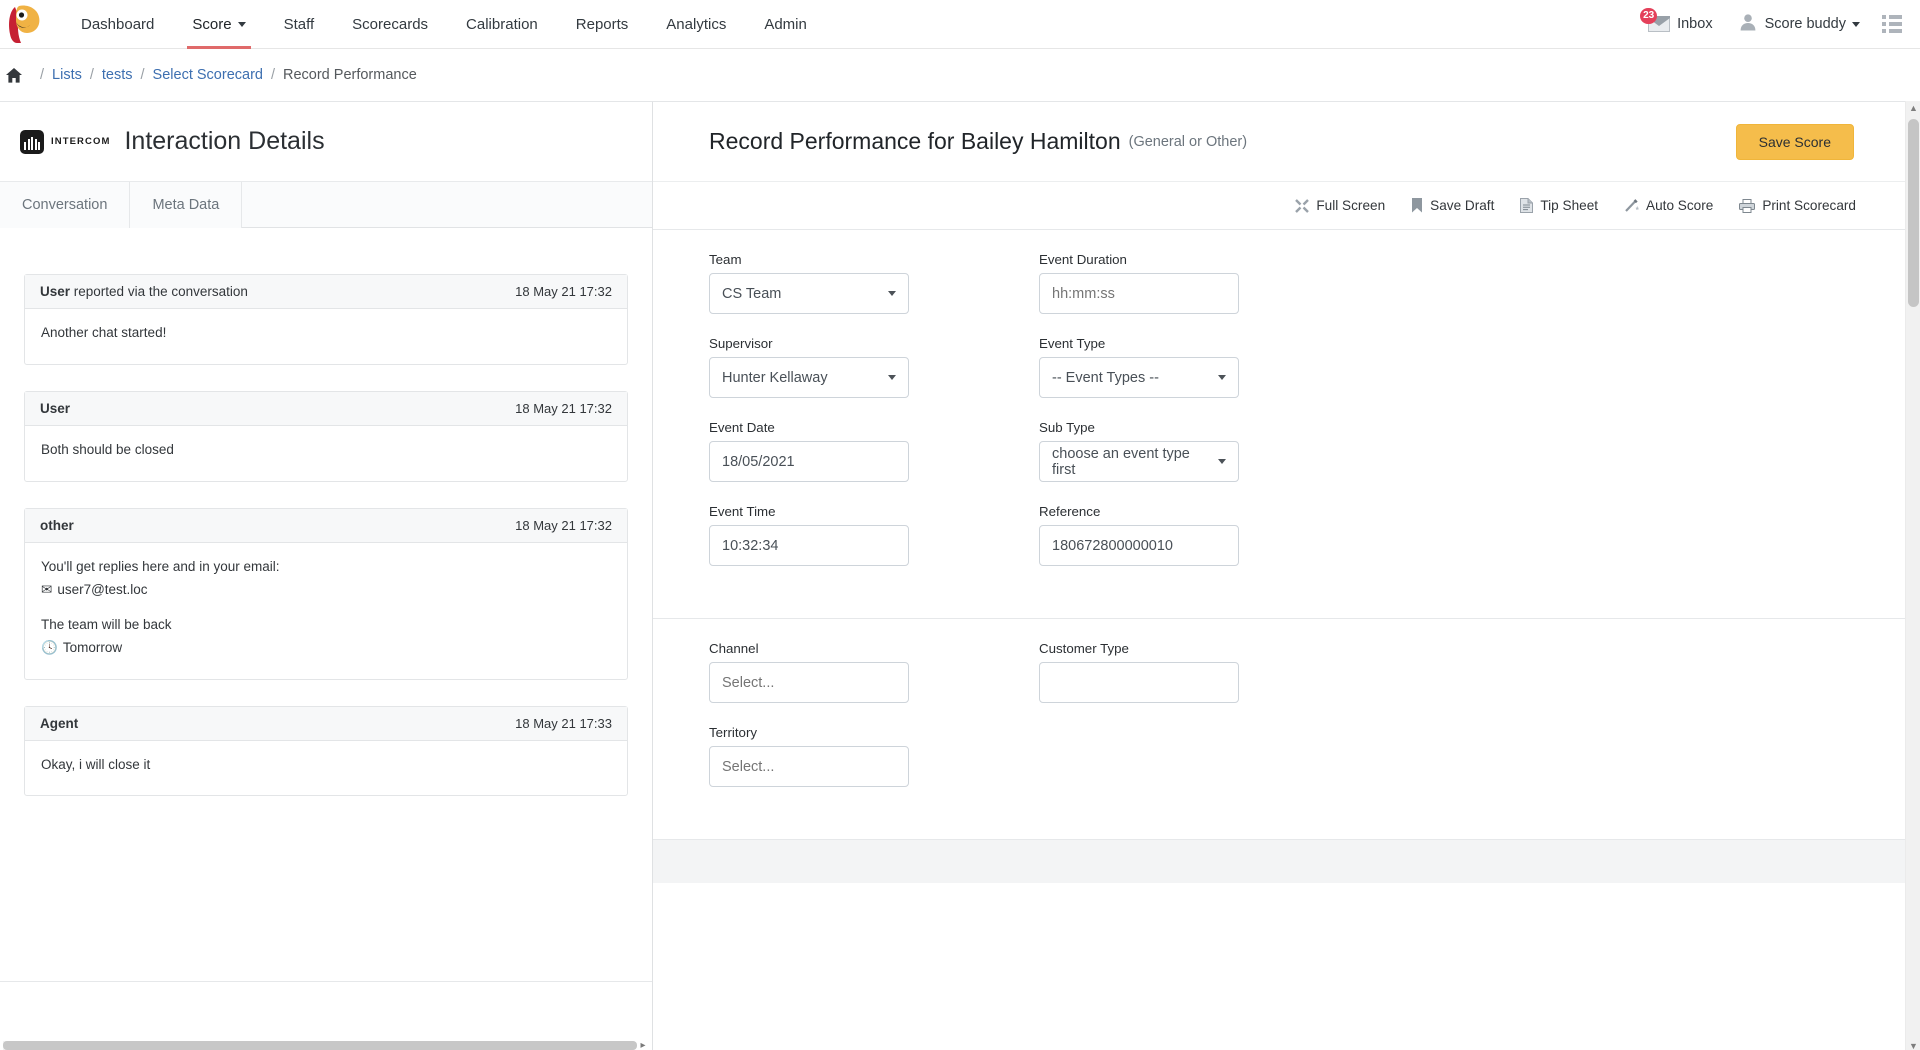  Describe the element at coordinates (1112, 545) in the screenshot. I see `field-value: 180672800000010` at that location.